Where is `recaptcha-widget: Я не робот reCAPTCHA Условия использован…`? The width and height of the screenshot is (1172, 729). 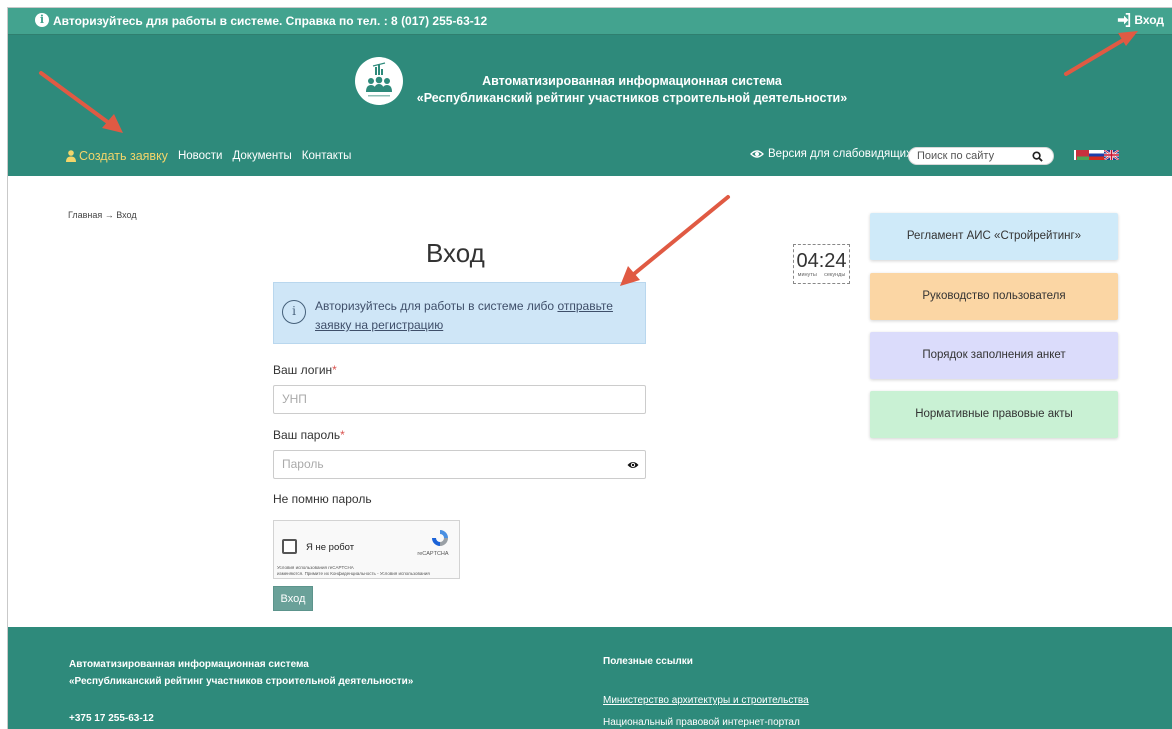 recaptcha-widget: Я не робот reCAPTCHA Условия использован… is located at coordinates (366, 549).